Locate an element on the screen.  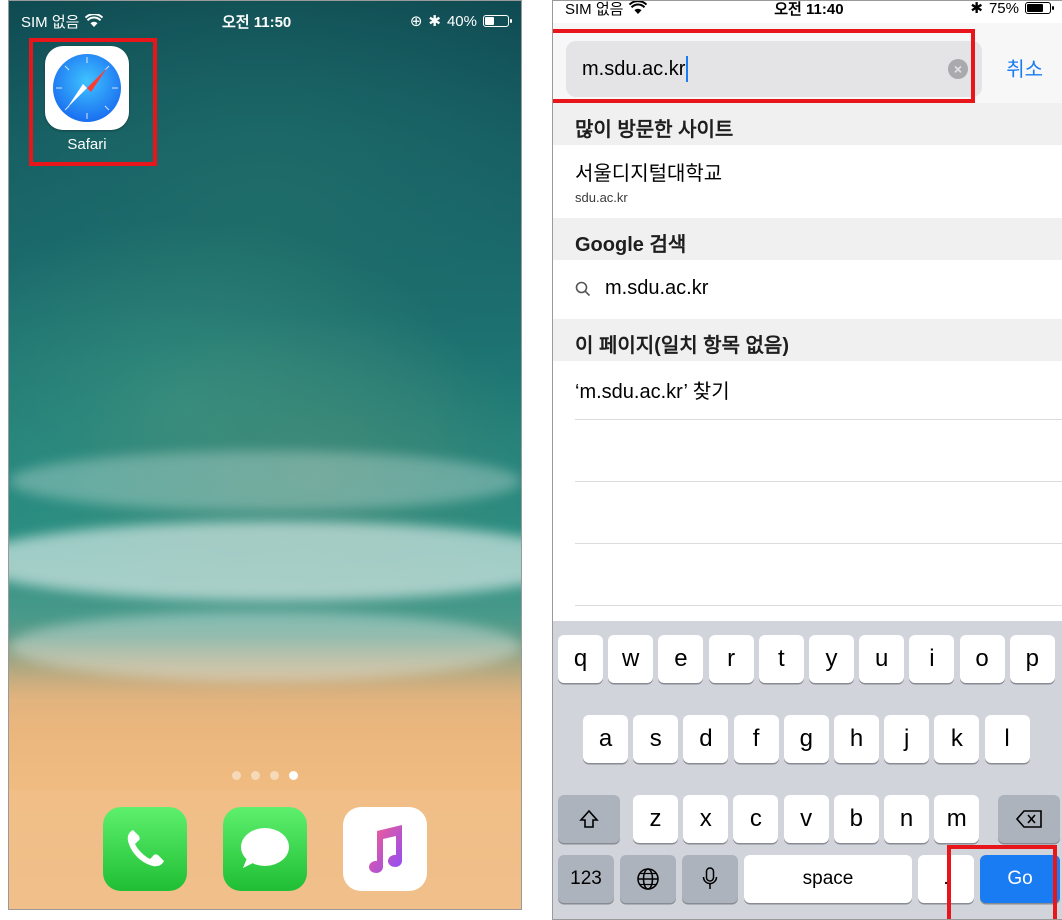
backspace-key is located at coordinates (1029, 819).